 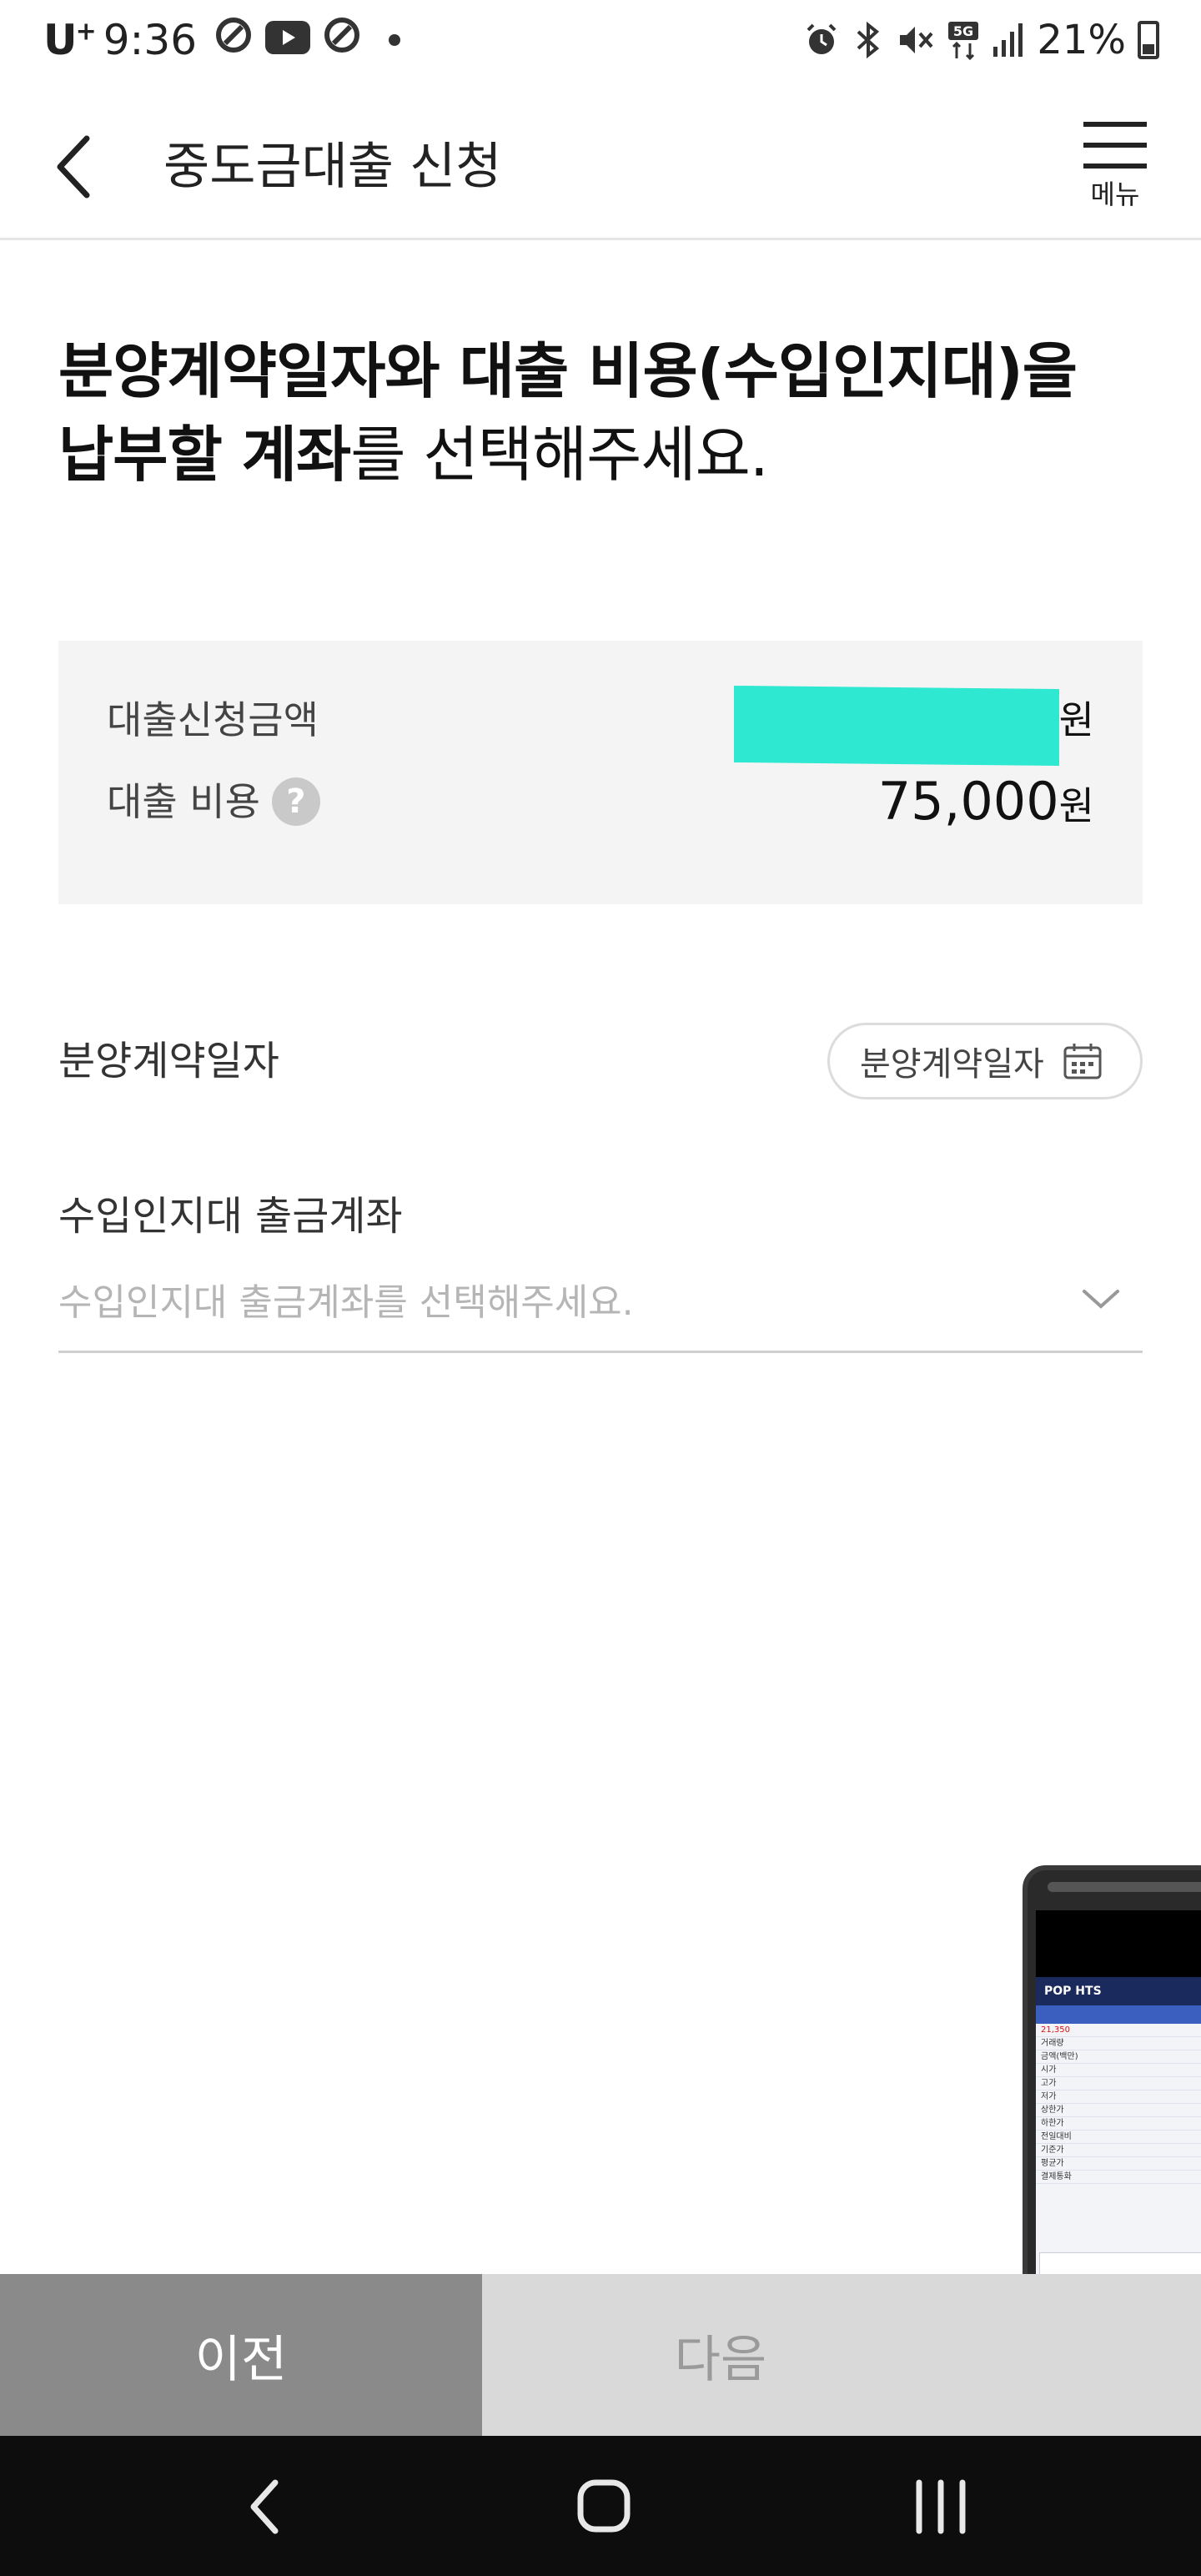 What do you see at coordinates (1119, 2110) in the screenshot?
I see `preview-row: 상한가` at bounding box center [1119, 2110].